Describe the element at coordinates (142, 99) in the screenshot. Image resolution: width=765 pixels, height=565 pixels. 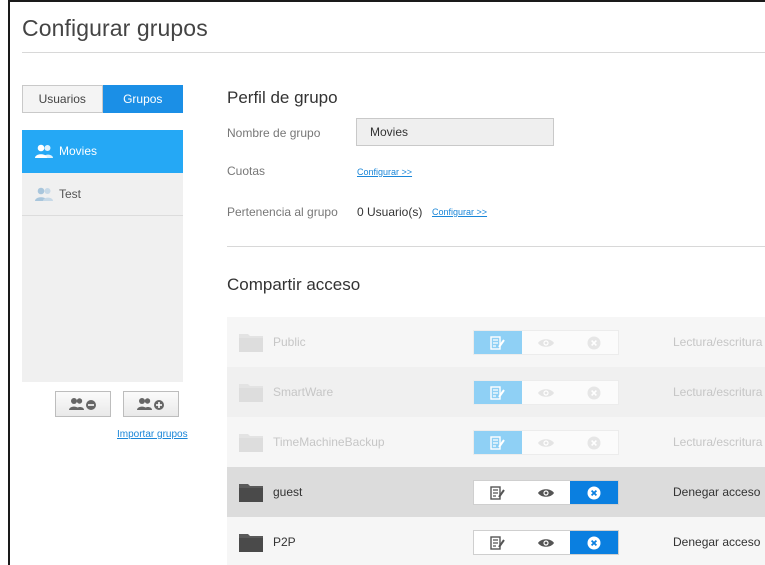
I see `tab-grupos: Grupos` at that location.